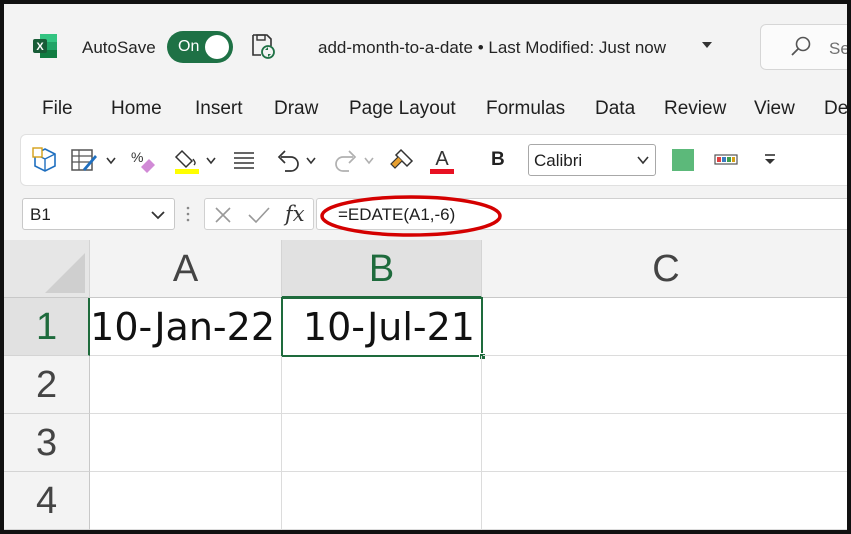  Describe the element at coordinates (296, 109) in the screenshot. I see `tab-draw: Draw` at that location.